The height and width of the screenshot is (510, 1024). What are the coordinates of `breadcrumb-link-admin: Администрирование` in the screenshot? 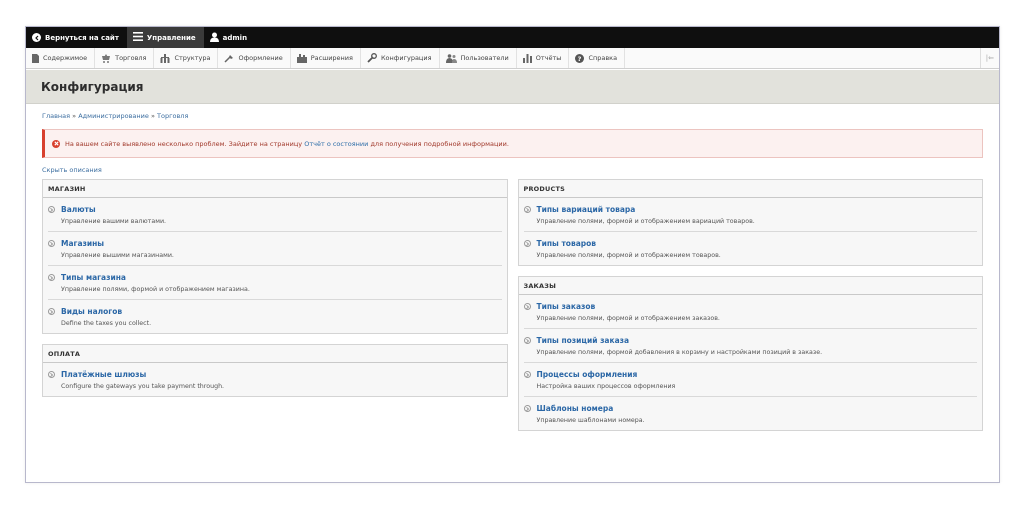 It's located at (113, 116).